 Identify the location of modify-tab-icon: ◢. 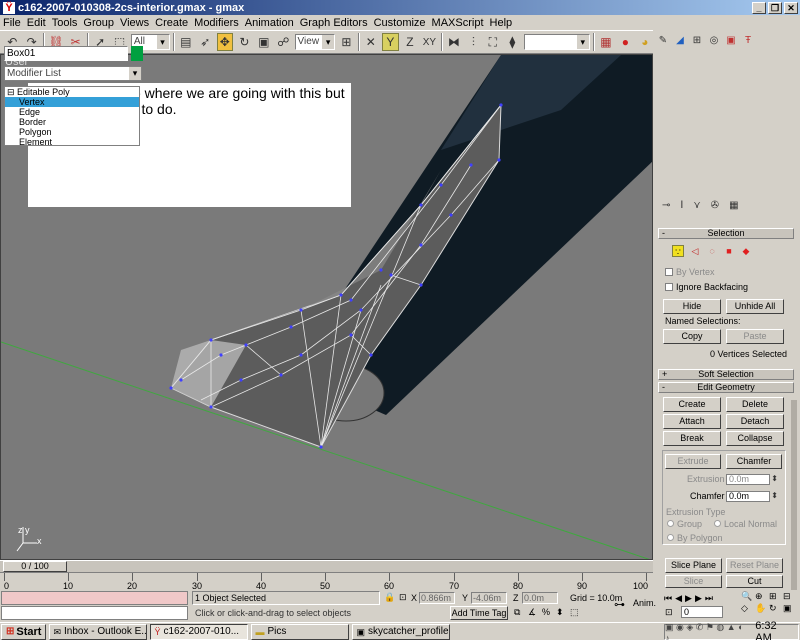
(680, 40).